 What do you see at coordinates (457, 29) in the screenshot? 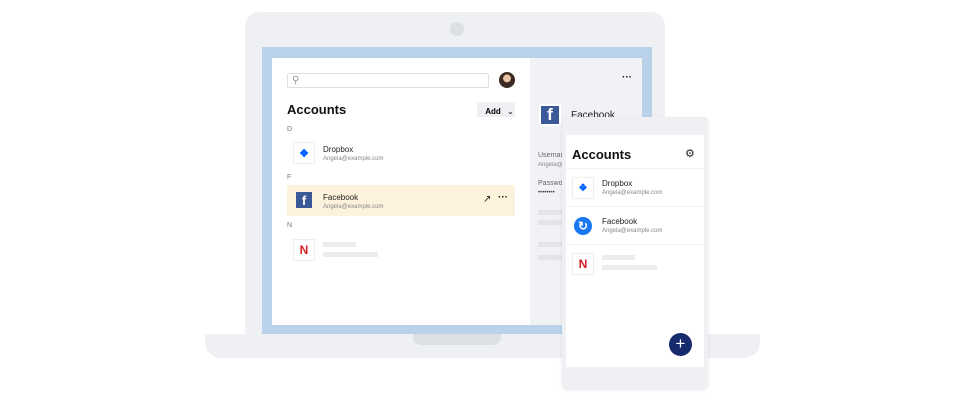
I see `camera` at bounding box center [457, 29].